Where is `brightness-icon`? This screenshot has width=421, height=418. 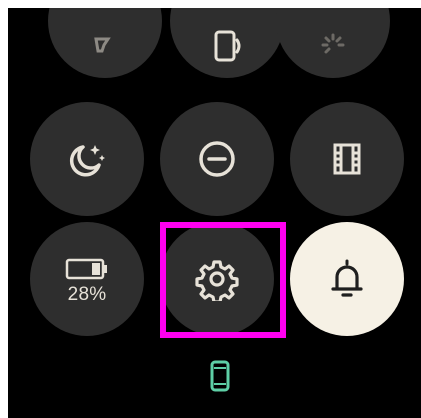 brightness-icon is located at coordinates (333, 43).